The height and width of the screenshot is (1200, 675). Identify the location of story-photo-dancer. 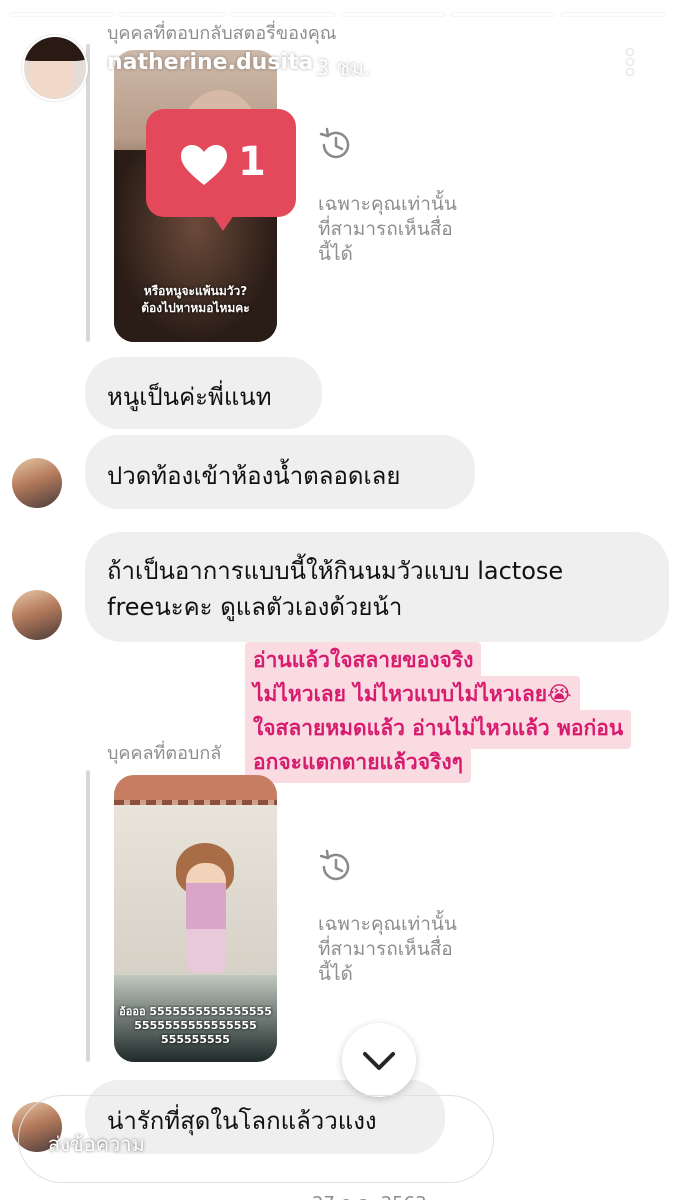
(206, 918).